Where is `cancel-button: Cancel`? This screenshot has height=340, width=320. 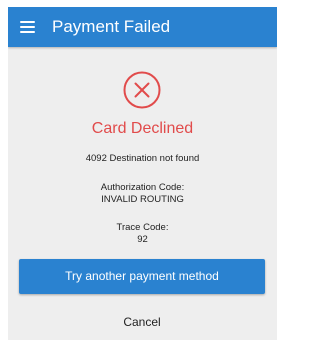 cancel-button: Cancel is located at coordinates (142, 322).